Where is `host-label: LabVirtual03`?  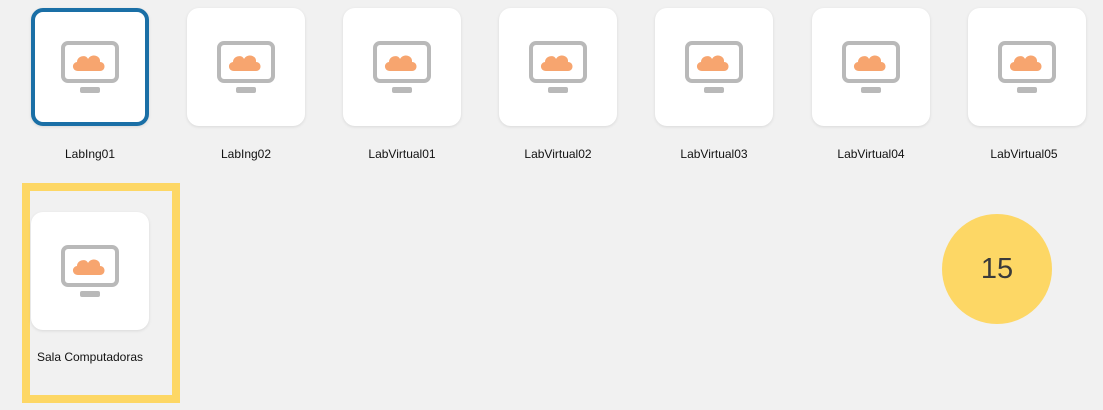
host-label: LabVirtual03 is located at coordinates (714, 154).